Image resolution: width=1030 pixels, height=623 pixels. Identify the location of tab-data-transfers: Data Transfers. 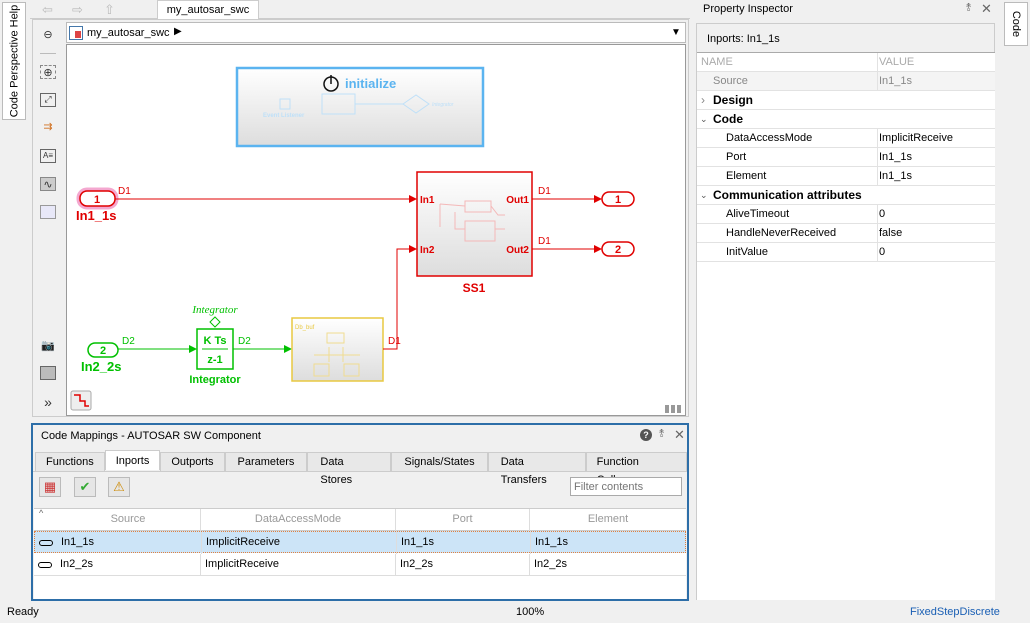
(536, 469).